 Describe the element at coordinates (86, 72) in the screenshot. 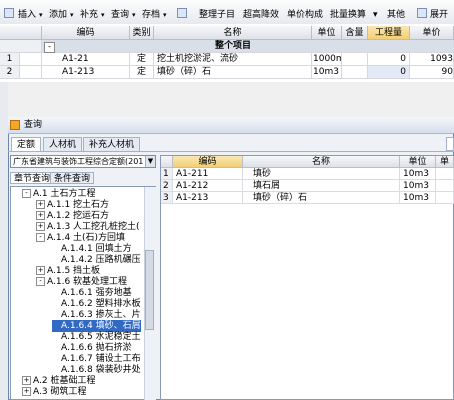

I see `table-cell-code: A1-213` at that location.